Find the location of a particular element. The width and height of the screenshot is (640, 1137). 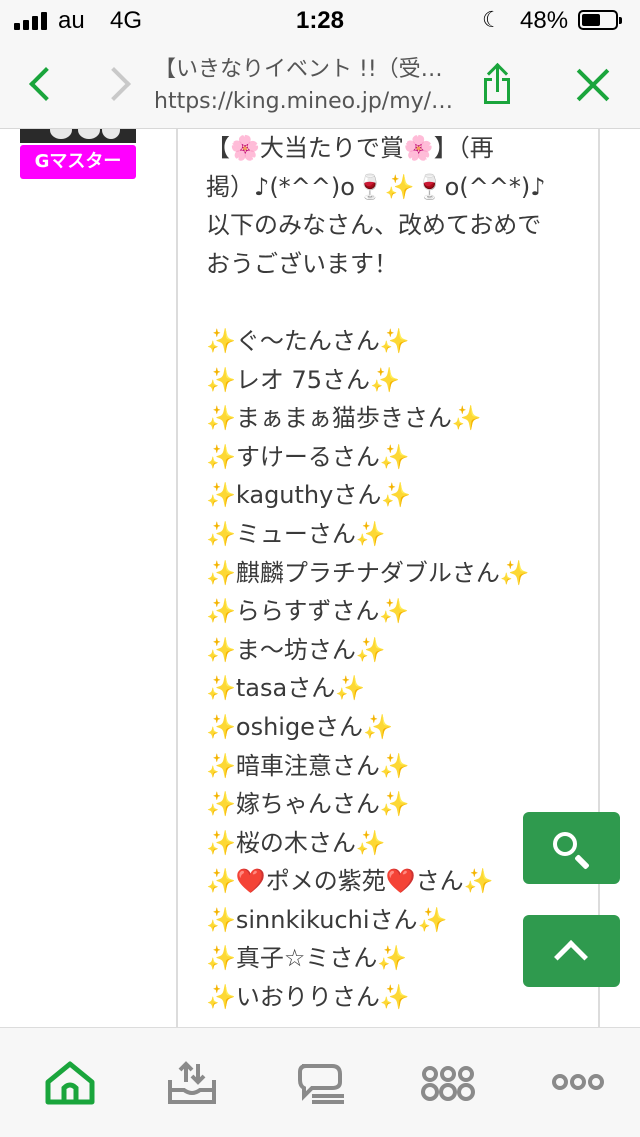

chevron-up-icon is located at coordinates (571, 957).